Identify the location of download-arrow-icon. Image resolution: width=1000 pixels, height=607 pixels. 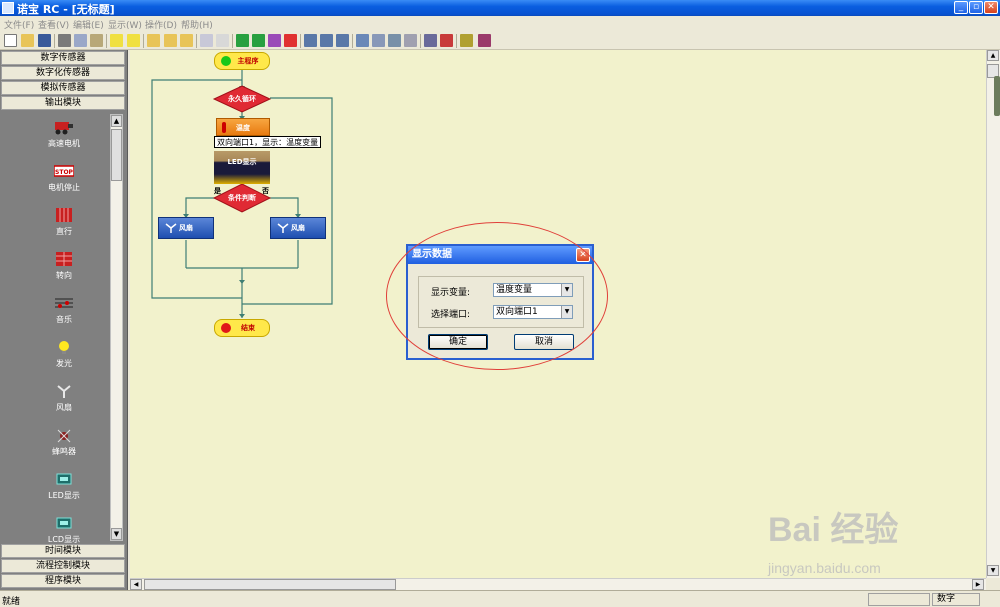
(242, 40).